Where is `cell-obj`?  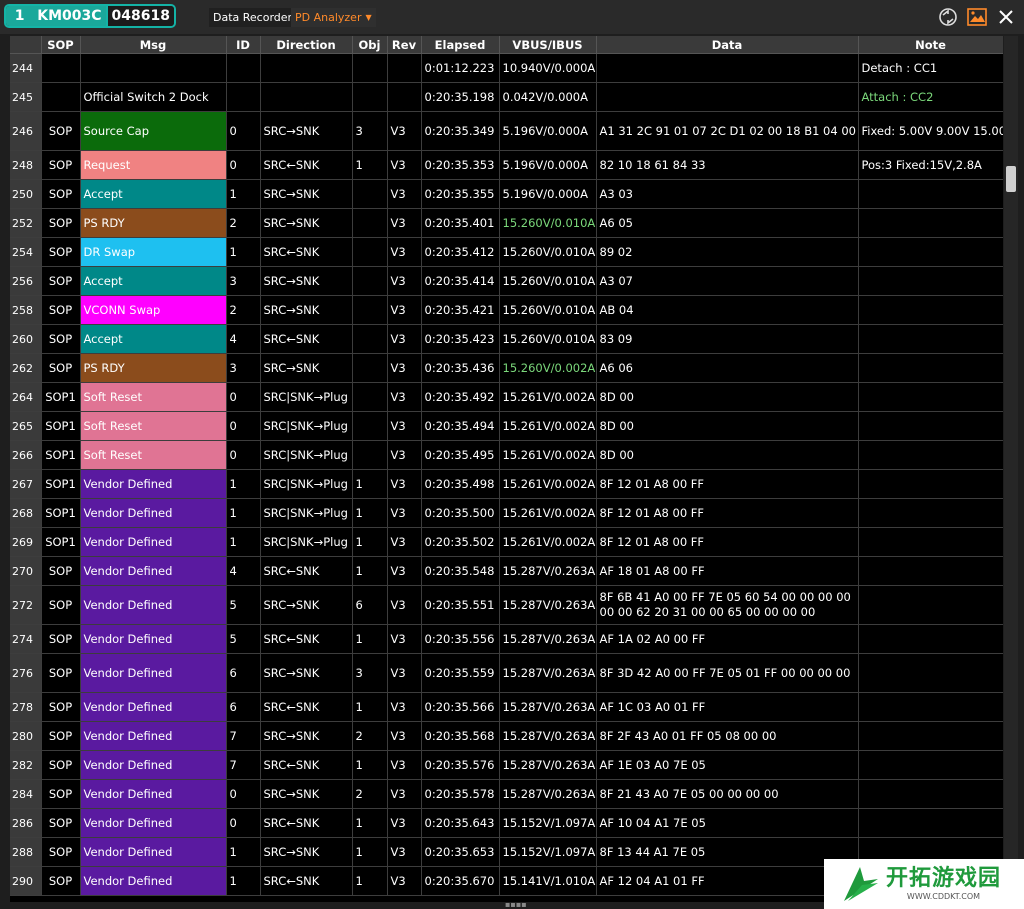 cell-obj is located at coordinates (370, 426).